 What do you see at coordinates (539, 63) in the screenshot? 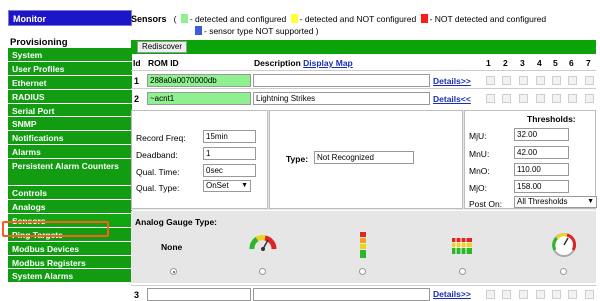
I see `col-header-point-4: 4` at bounding box center [539, 63].